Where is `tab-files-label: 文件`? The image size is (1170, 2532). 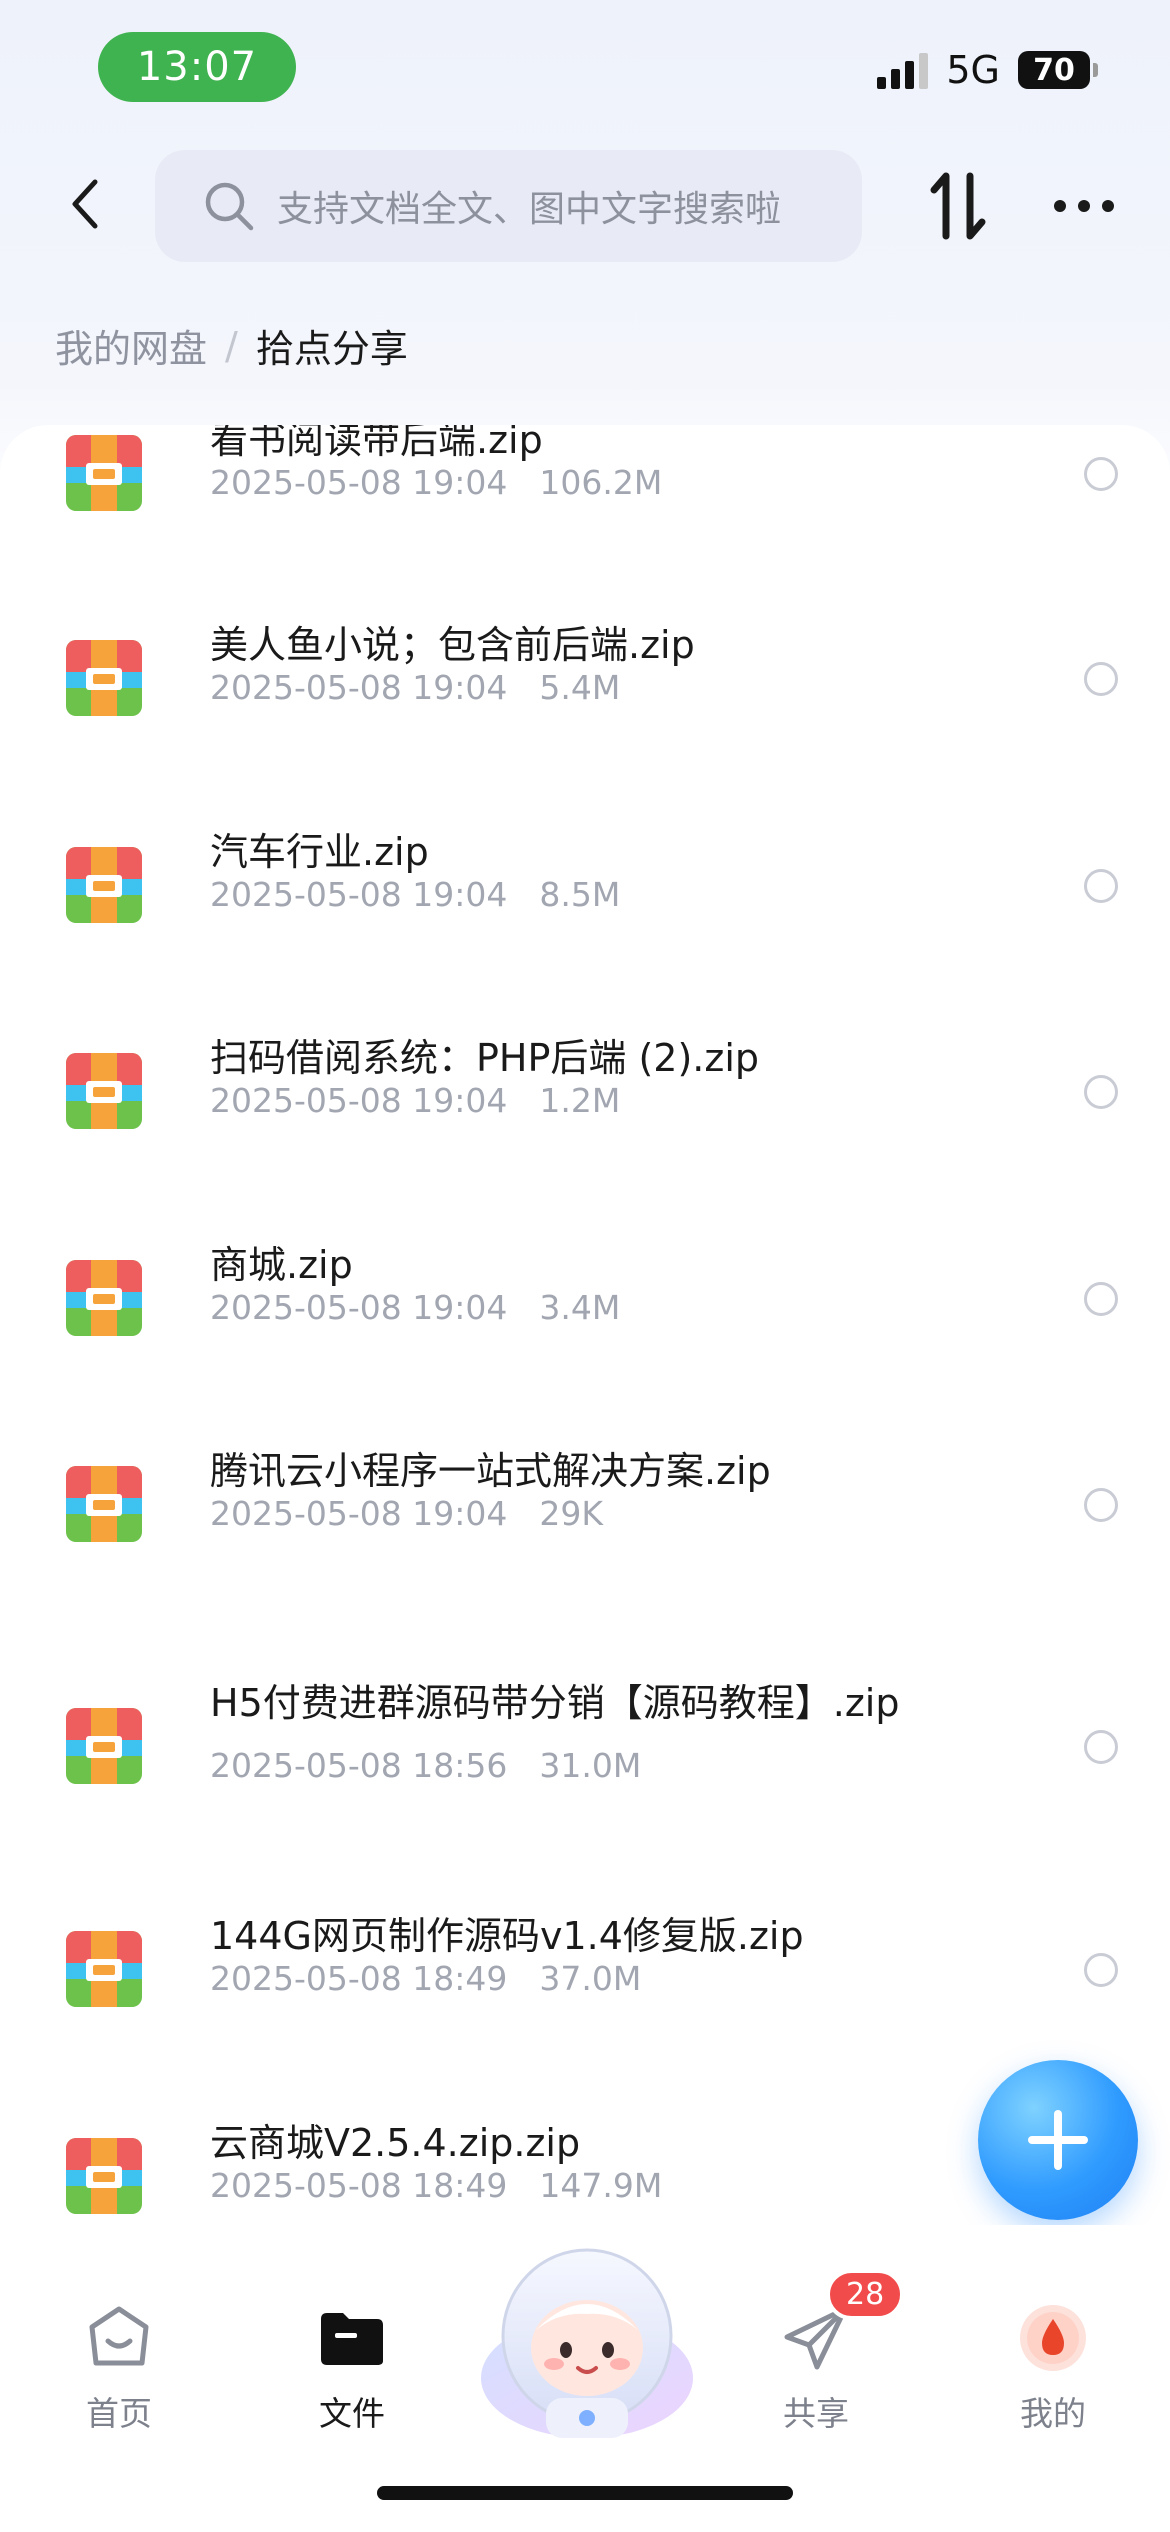 tab-files-label: 文件 is located at coordinates (352, 2413).